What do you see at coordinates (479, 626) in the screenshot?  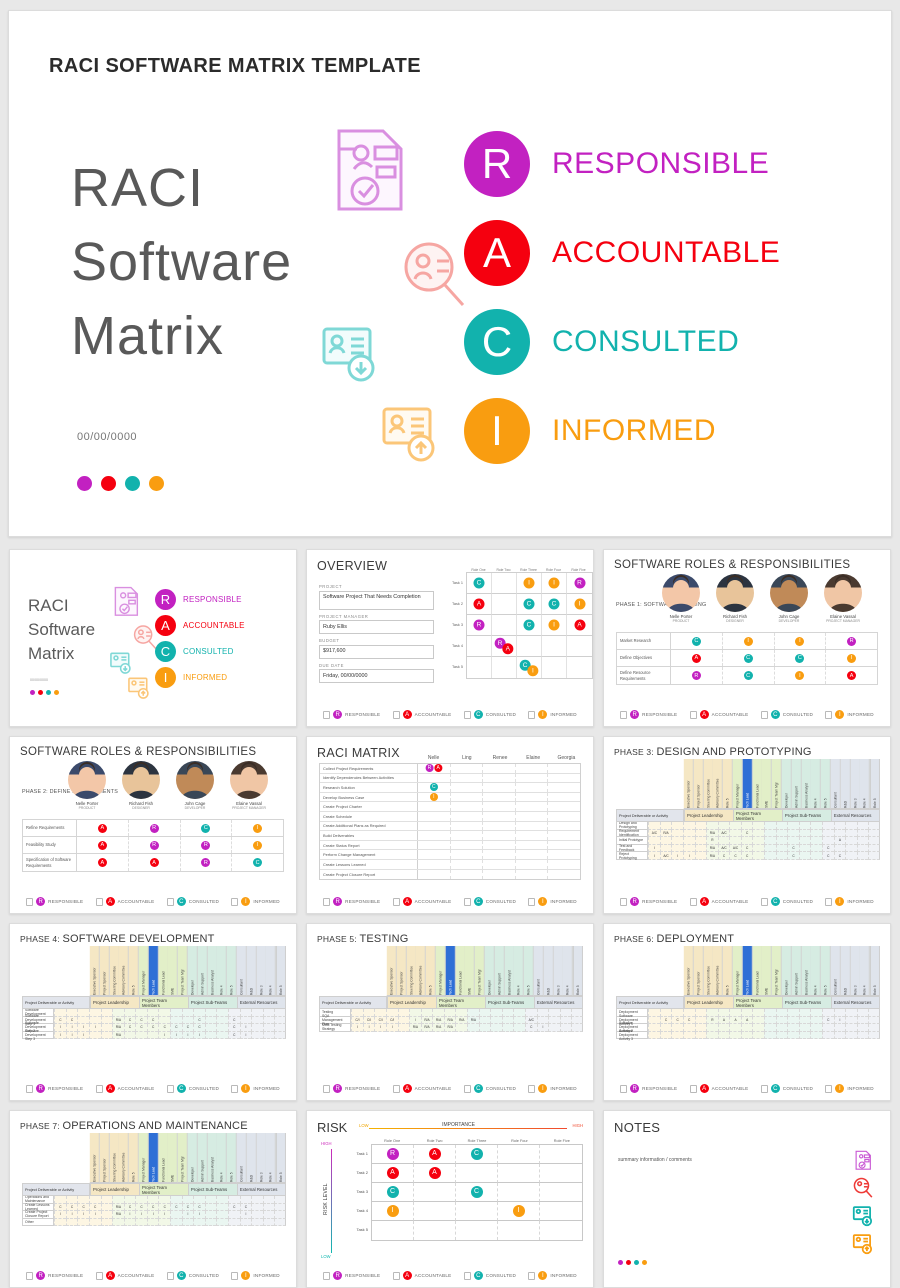 I see `matrix-cell: R` at bounding box center [479, 626].